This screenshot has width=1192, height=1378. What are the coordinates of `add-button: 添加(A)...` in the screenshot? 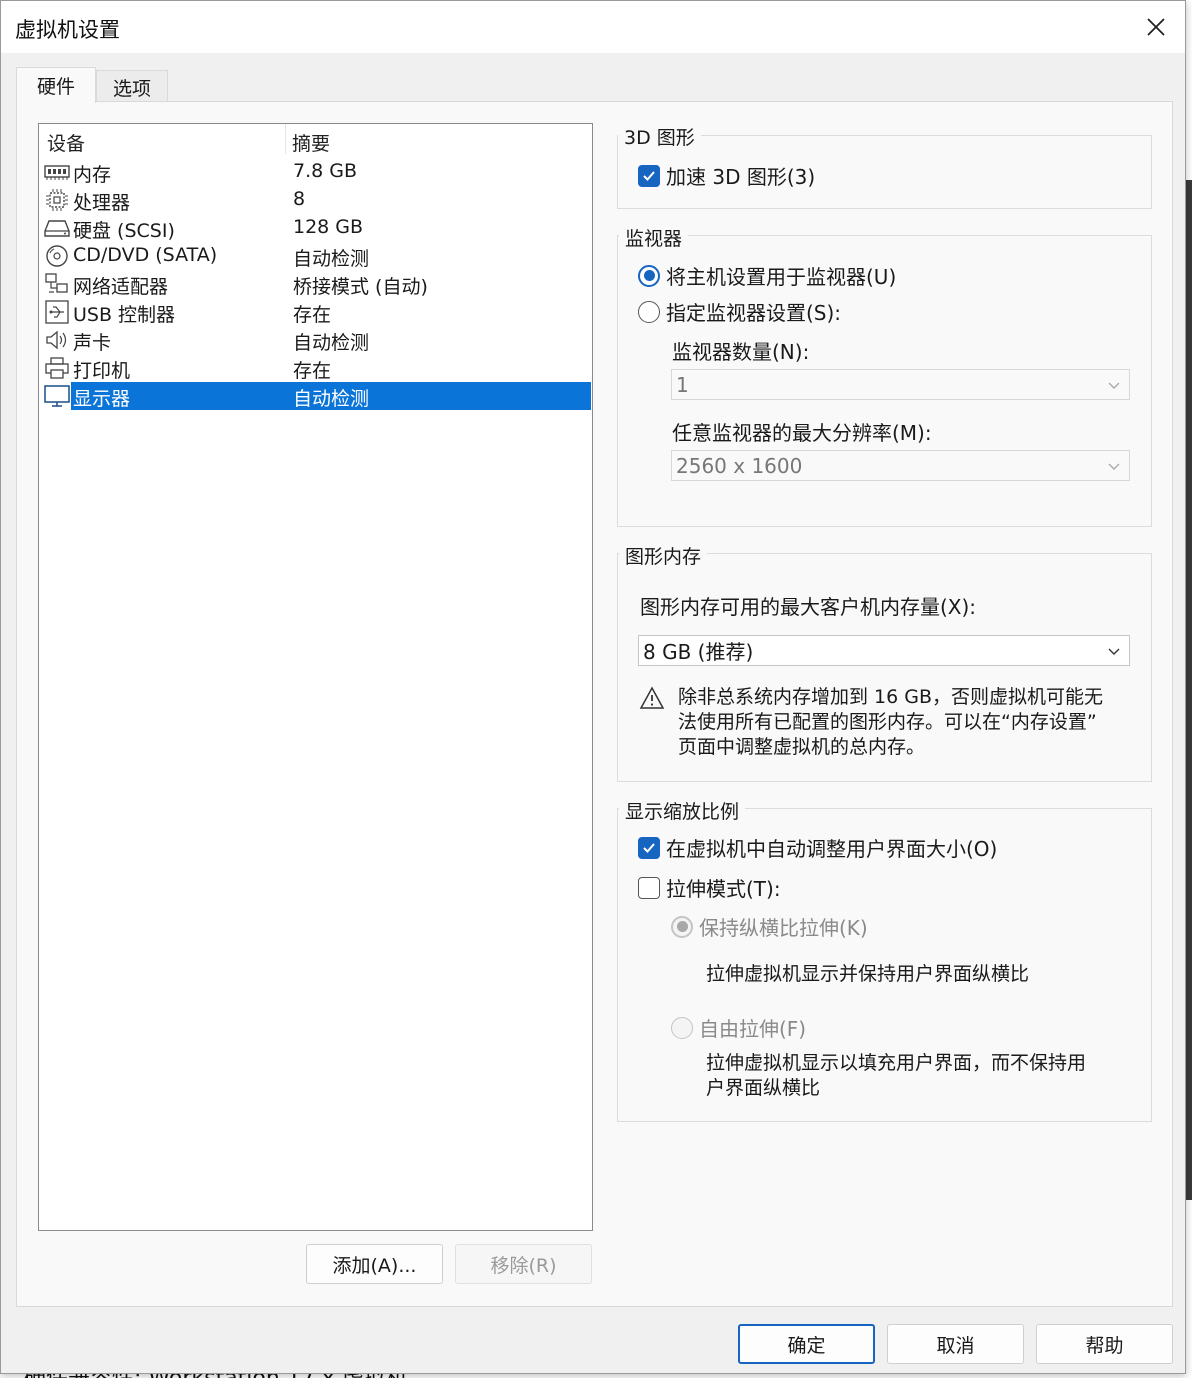 It's located at (374, 1264).